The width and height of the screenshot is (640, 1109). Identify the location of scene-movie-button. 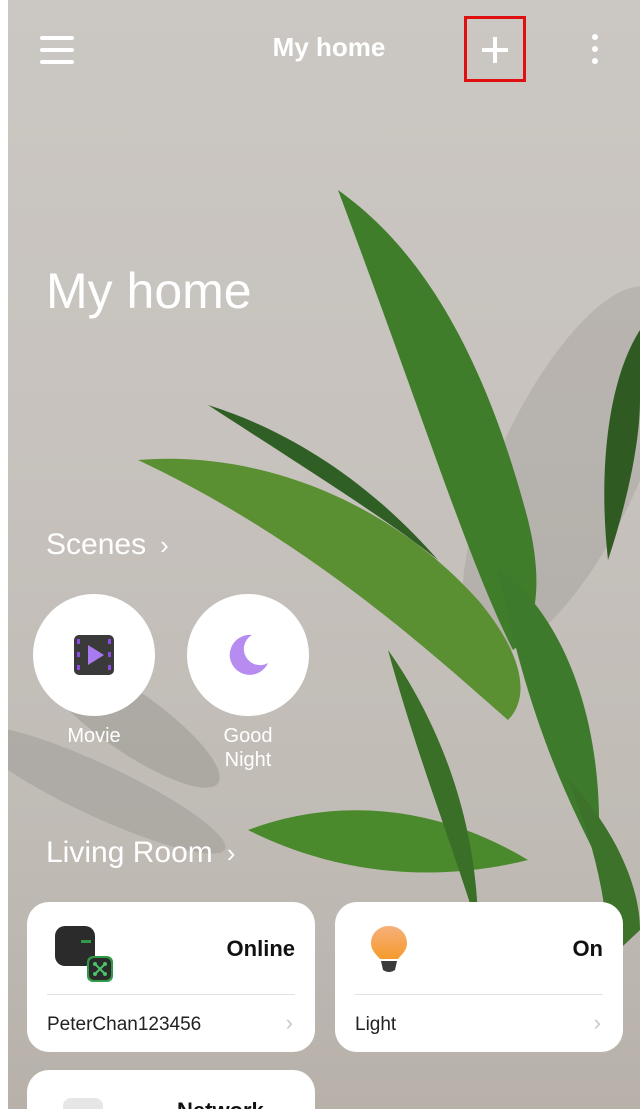
(94, 655).